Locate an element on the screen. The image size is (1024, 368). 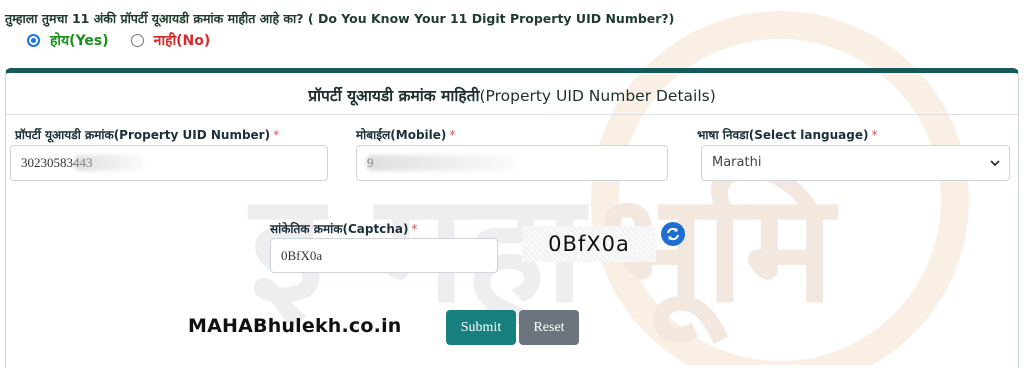
radio-yes is located at coordinates (33, 40).